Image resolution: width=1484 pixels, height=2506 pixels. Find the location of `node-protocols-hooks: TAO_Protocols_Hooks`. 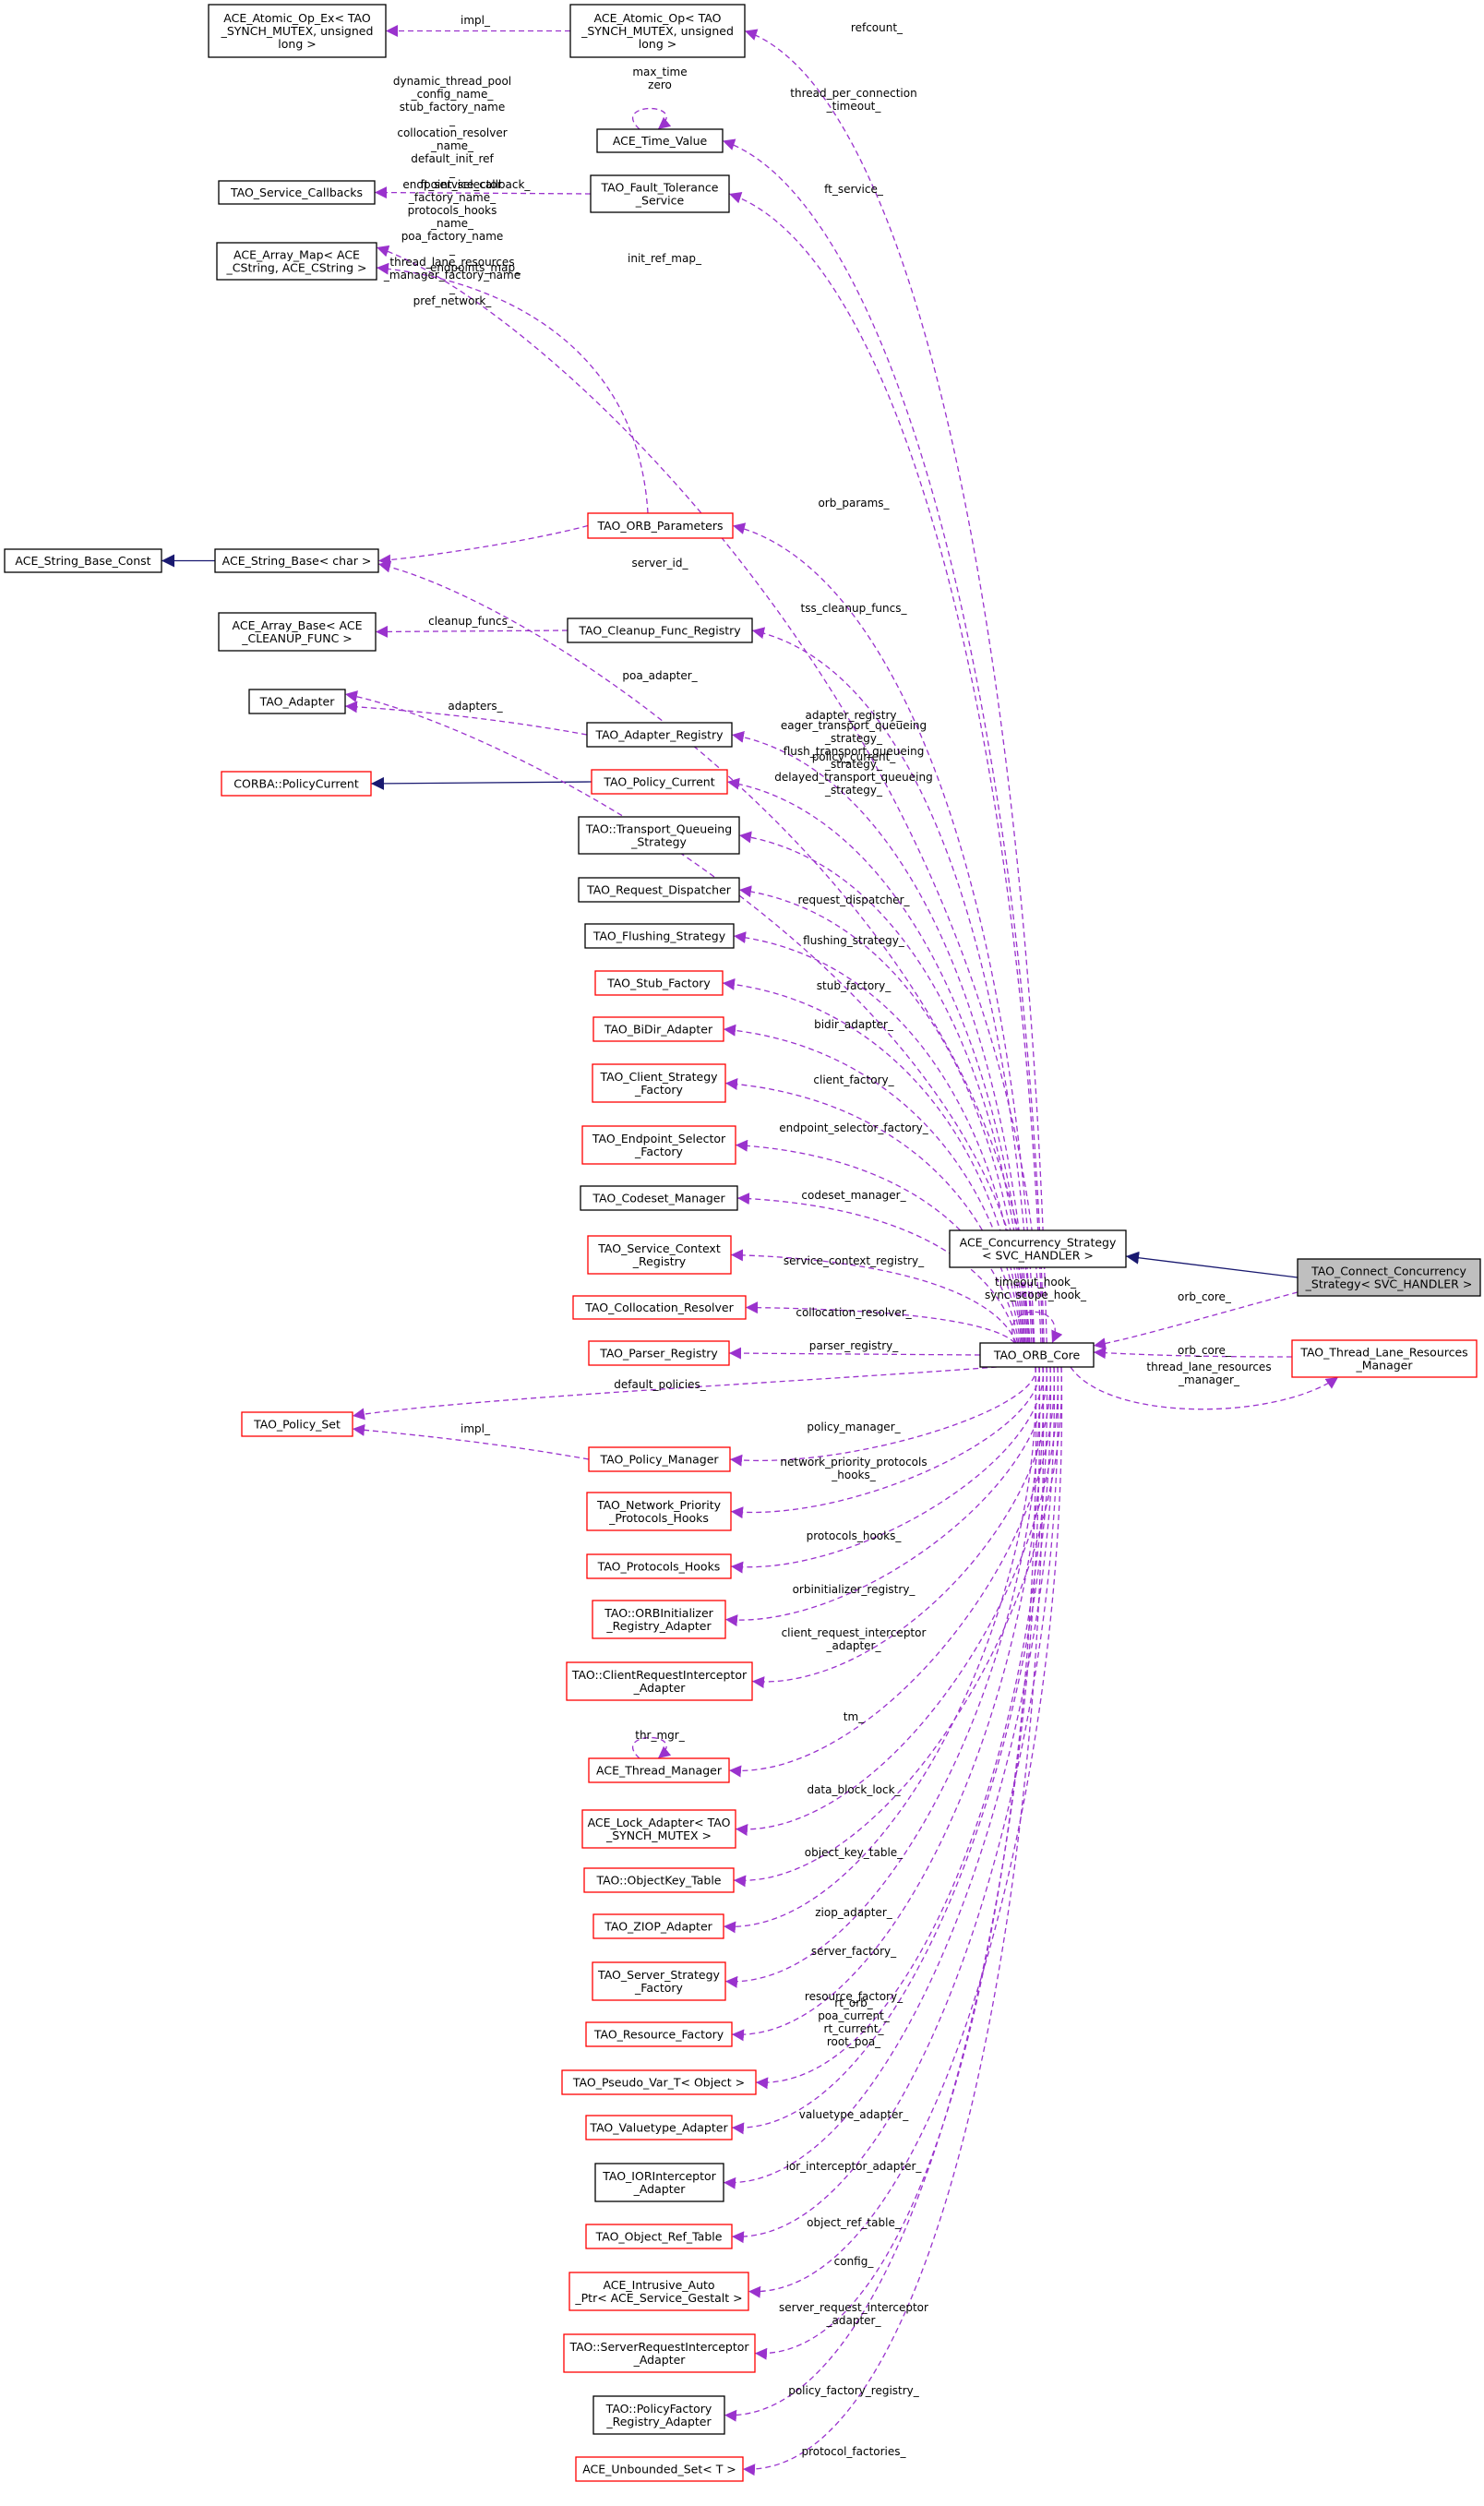

node-protocols-hooks: TAO_Protocols_Hooks is located at coordinates (659, 1566).